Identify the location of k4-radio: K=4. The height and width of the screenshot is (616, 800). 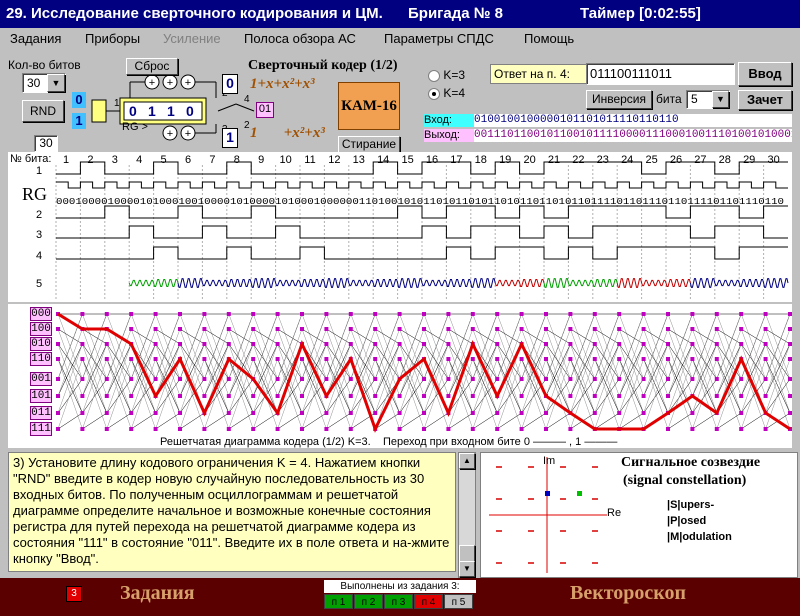
(446, 93).